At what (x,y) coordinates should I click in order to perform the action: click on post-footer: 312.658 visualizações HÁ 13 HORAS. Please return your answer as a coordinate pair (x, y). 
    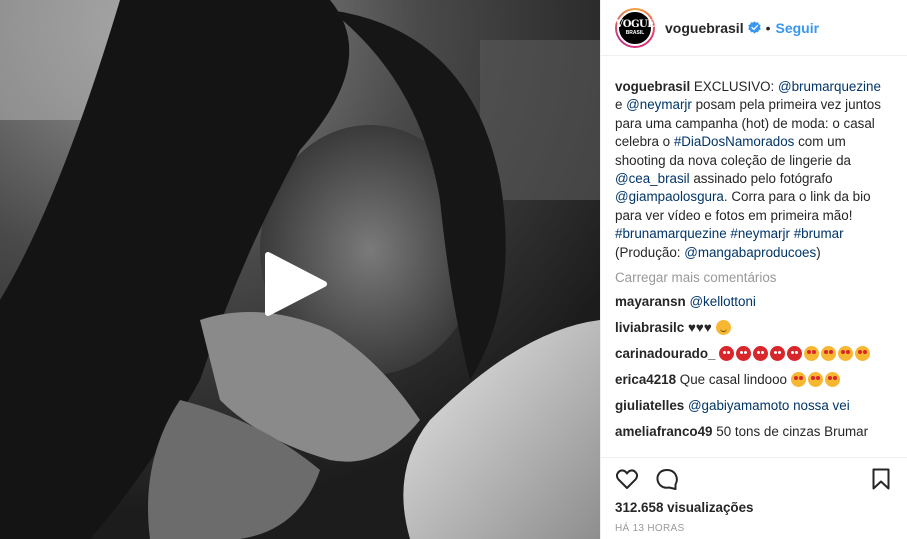
    Looking at the image, I should click on (754, 498).